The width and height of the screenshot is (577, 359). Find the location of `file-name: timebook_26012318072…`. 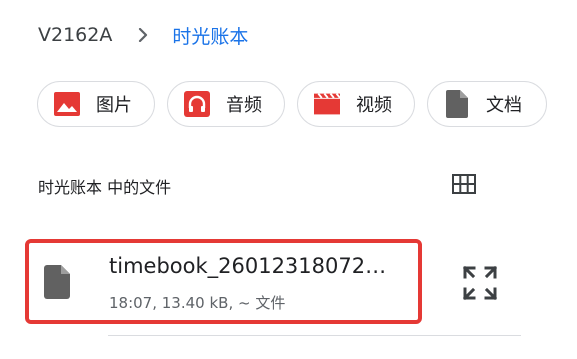

file-name: timebook_26012318072… is located at coordinates (248, 266).